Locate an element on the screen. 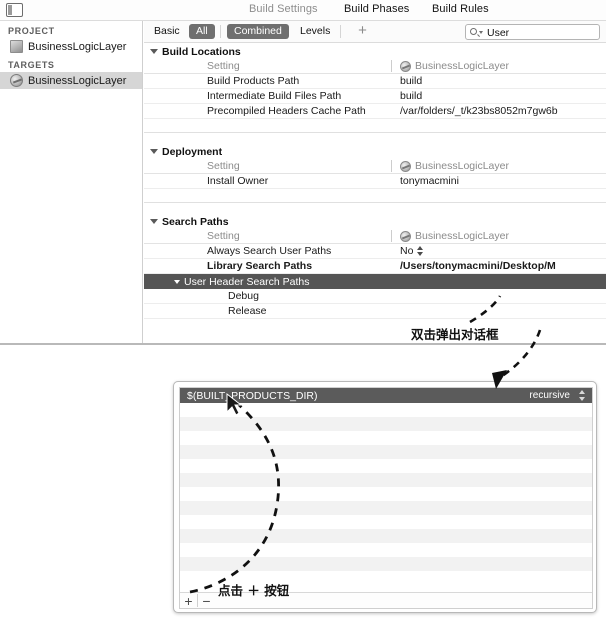 The image size is (606, 621). project-icon is located at coordinates (16, 46).